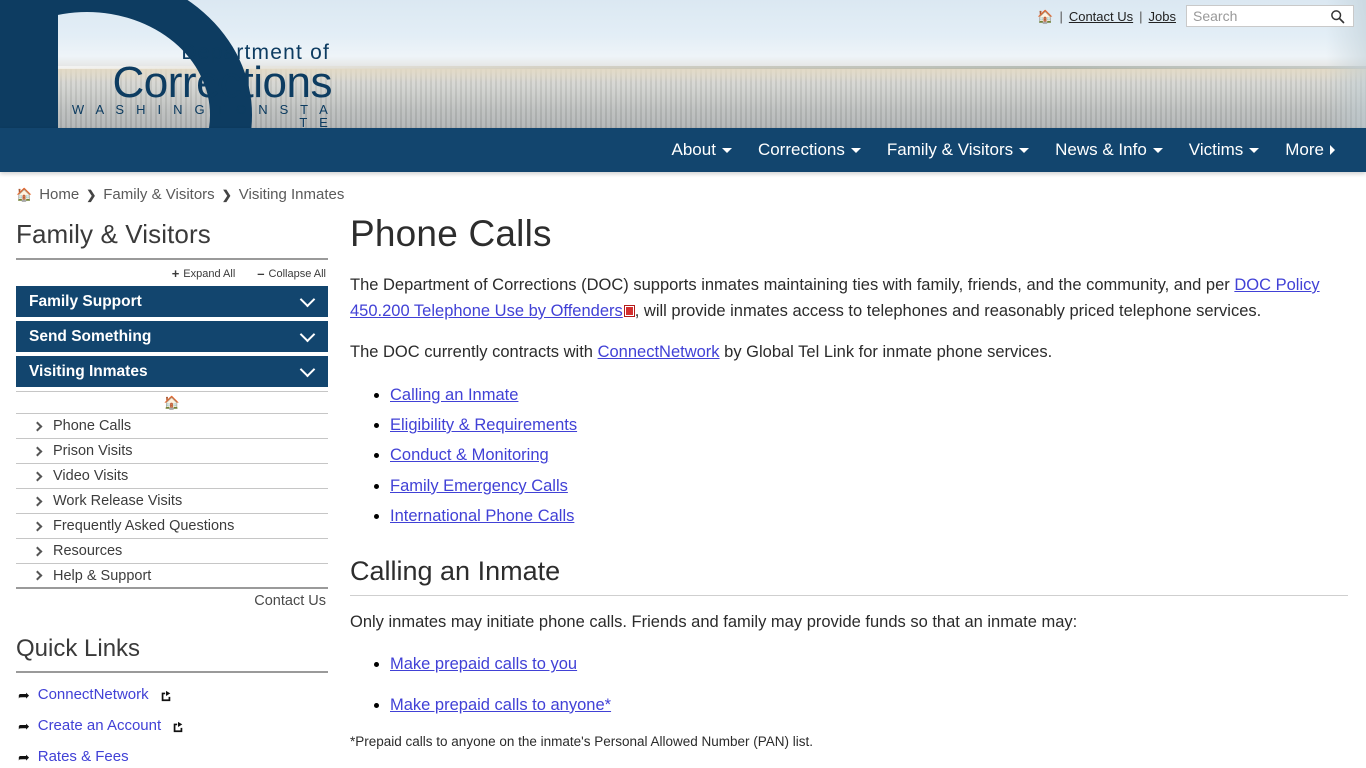 The width and height of the screenshot is (1366, 768). Describe the element at coordinates (479, 486) in the screenshot. I see `toc-link-family-emergency-calls: Family Emergency Calls` at that location.